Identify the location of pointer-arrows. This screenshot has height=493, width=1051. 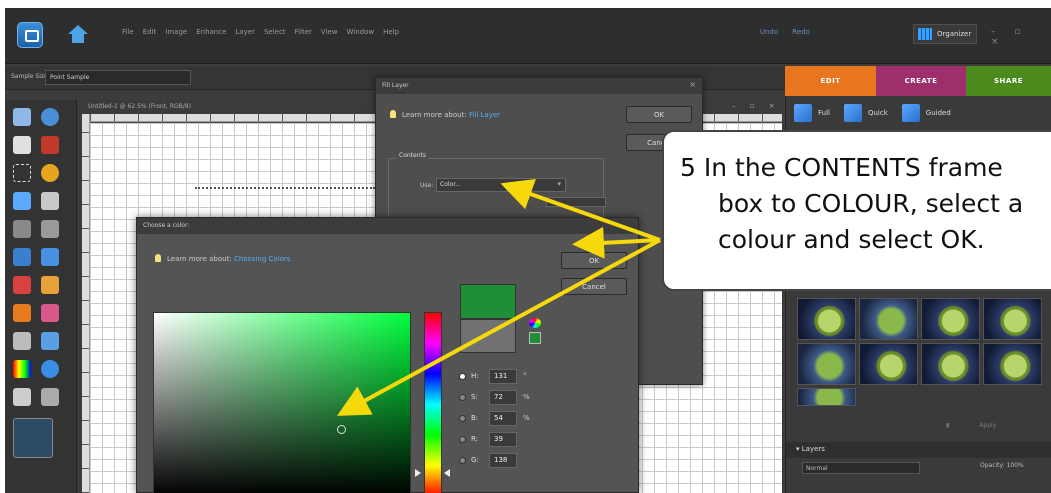
(498, 297).